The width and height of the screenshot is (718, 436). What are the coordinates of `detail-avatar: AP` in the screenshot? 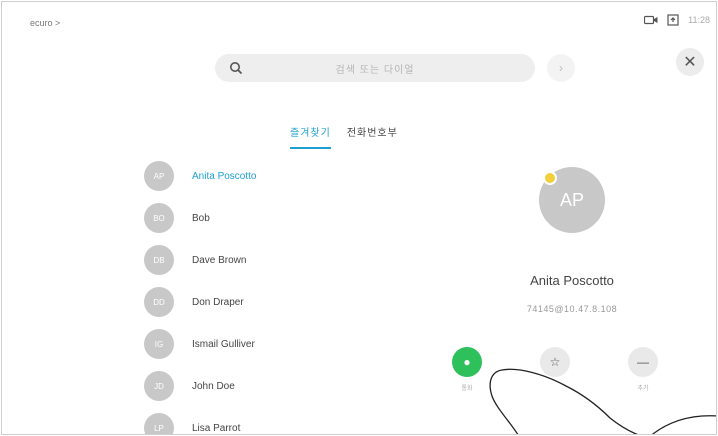 It's located at (572, 200).